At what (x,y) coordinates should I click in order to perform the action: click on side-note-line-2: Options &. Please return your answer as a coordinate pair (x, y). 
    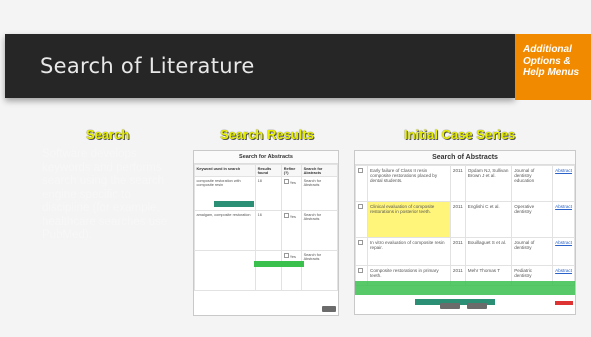
    Looking at the image, I should click on (547, 61).